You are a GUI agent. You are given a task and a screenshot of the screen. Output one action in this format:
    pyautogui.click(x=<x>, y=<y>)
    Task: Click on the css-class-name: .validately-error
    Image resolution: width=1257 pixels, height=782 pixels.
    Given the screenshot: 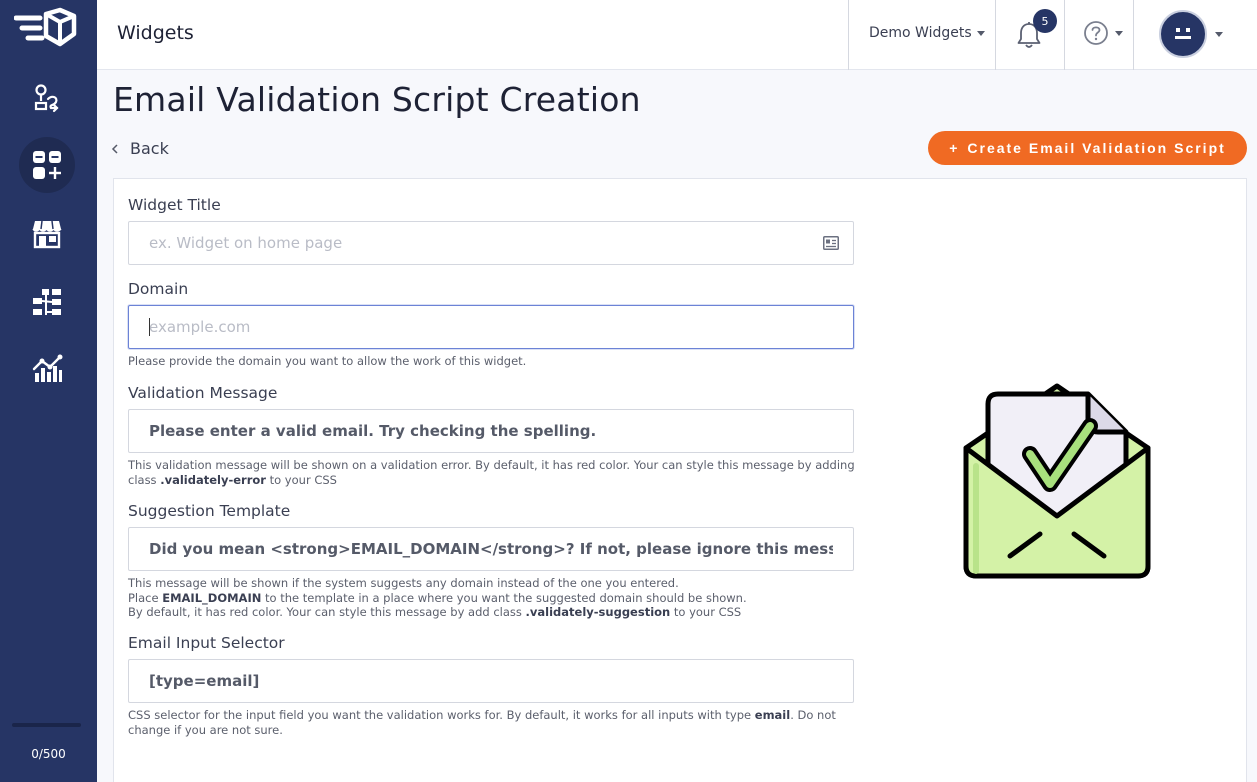 What is the action you would take?
    pyautogui.click(x=213, y=479)
    